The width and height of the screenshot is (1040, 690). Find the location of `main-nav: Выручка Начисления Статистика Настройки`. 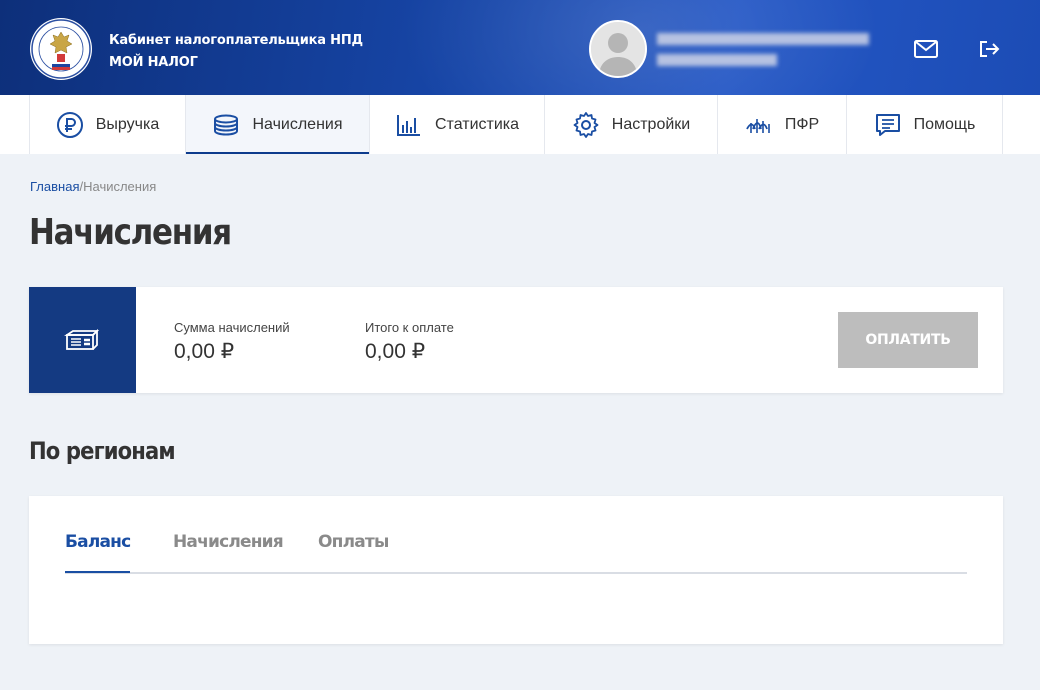

main-nav: Выручка Начисления Статистика Настройки is located at coordinates (520, 124).